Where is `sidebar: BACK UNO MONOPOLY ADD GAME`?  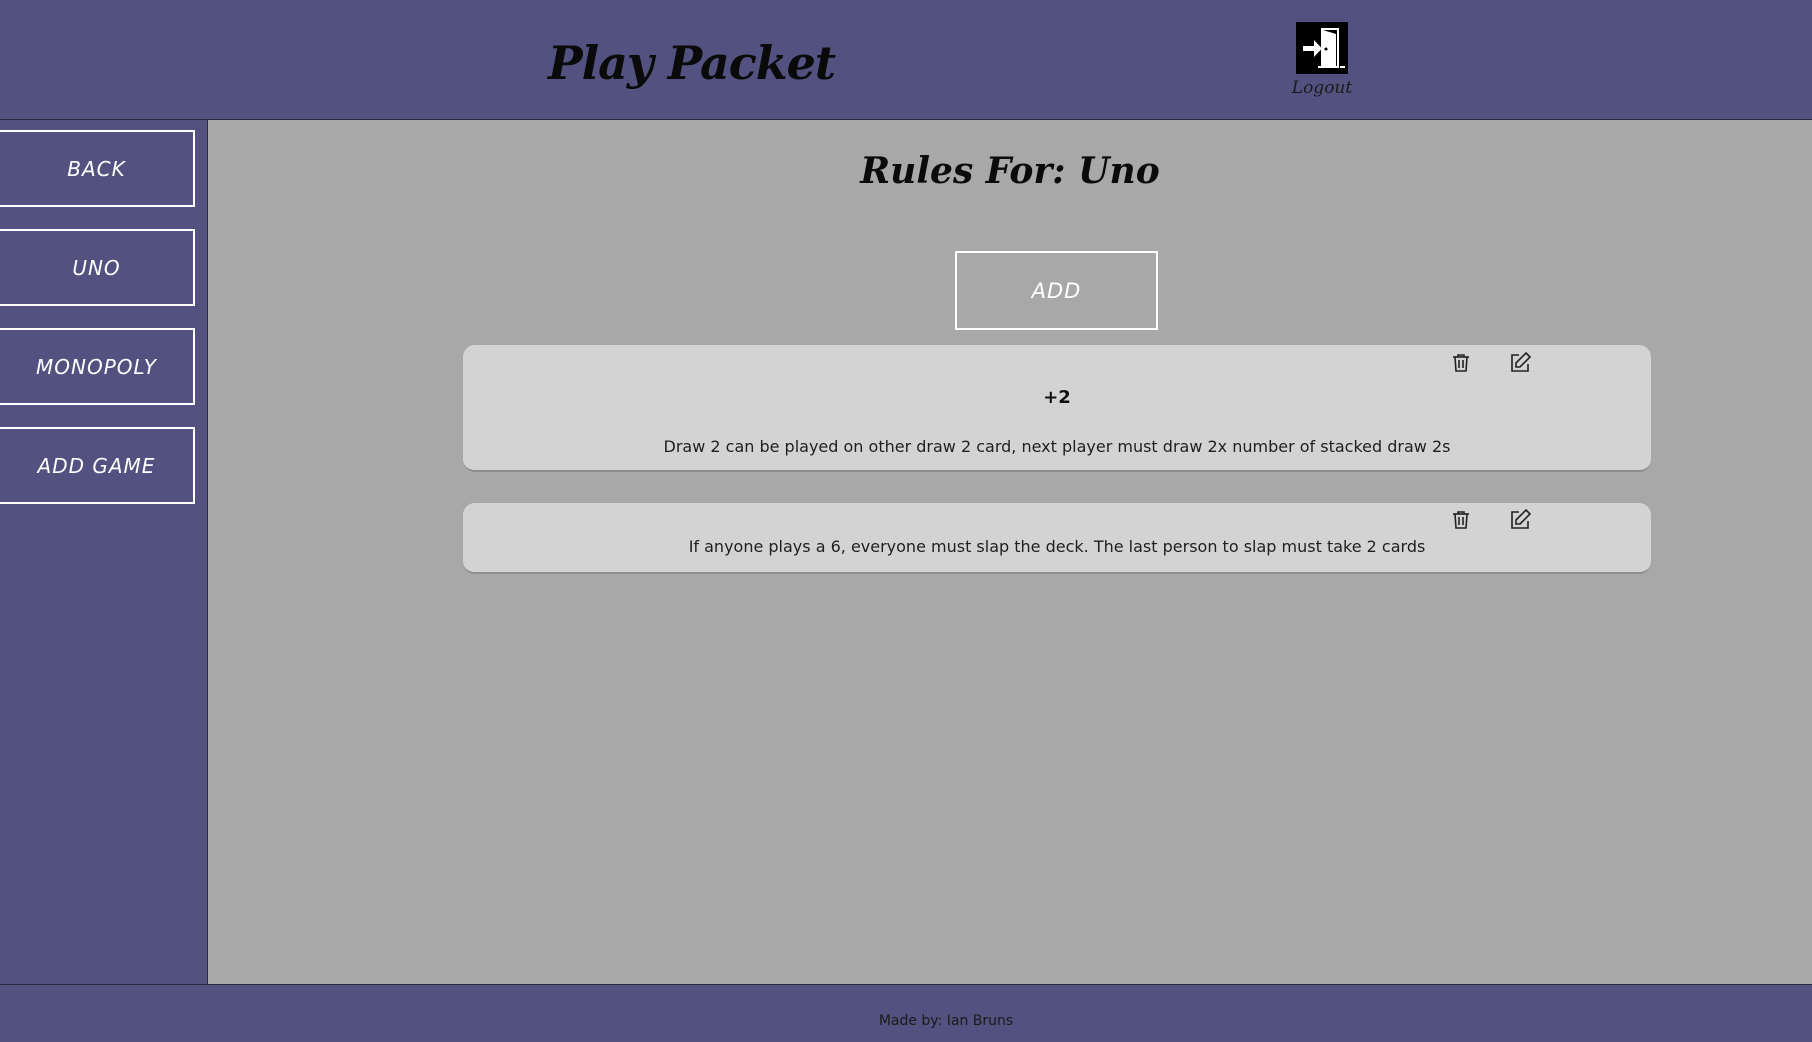
sidebar: BACK UNO MONOPOLY ADD GAME is located at coordinates (104, 552).